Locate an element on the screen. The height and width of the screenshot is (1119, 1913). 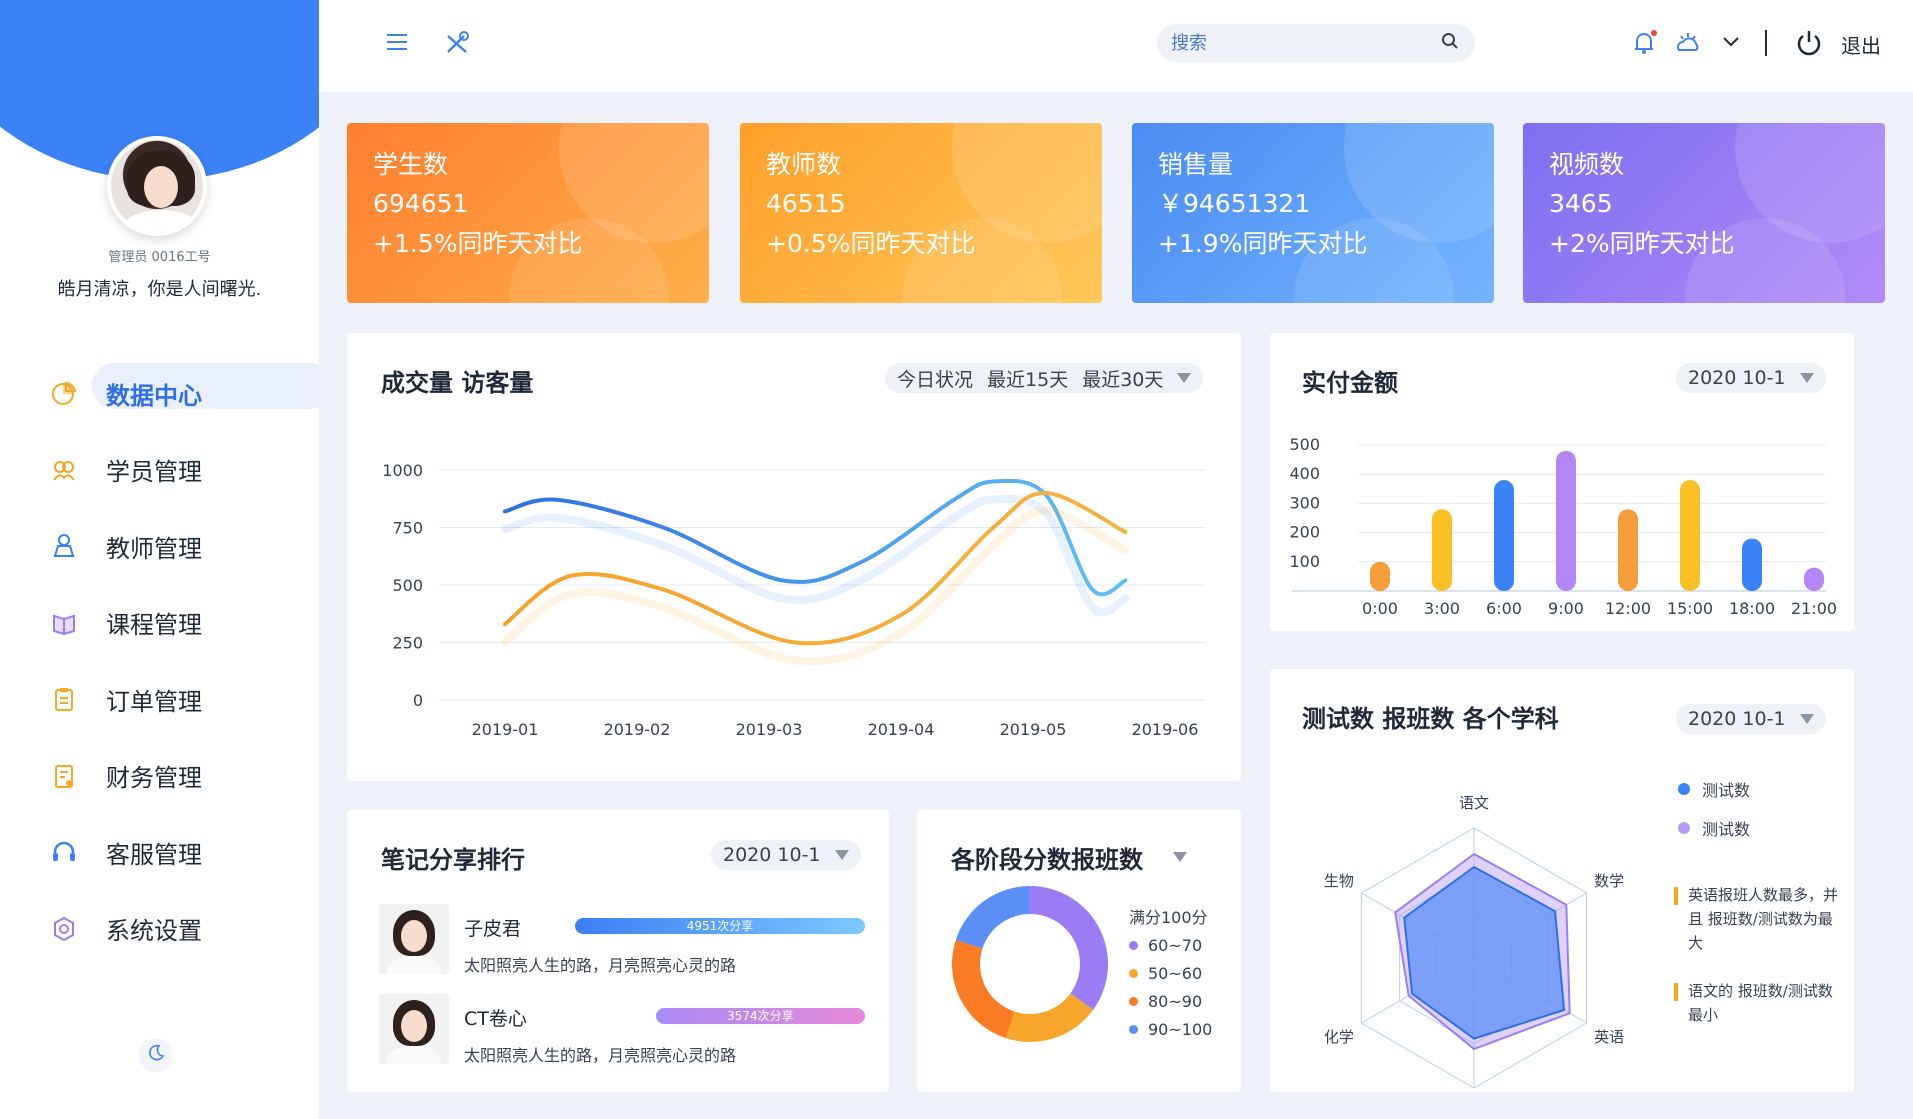
stat-card-sales: 销售量 ￥94651321 +1.9%同昨天对比 is located at coordinates (1313, 213).